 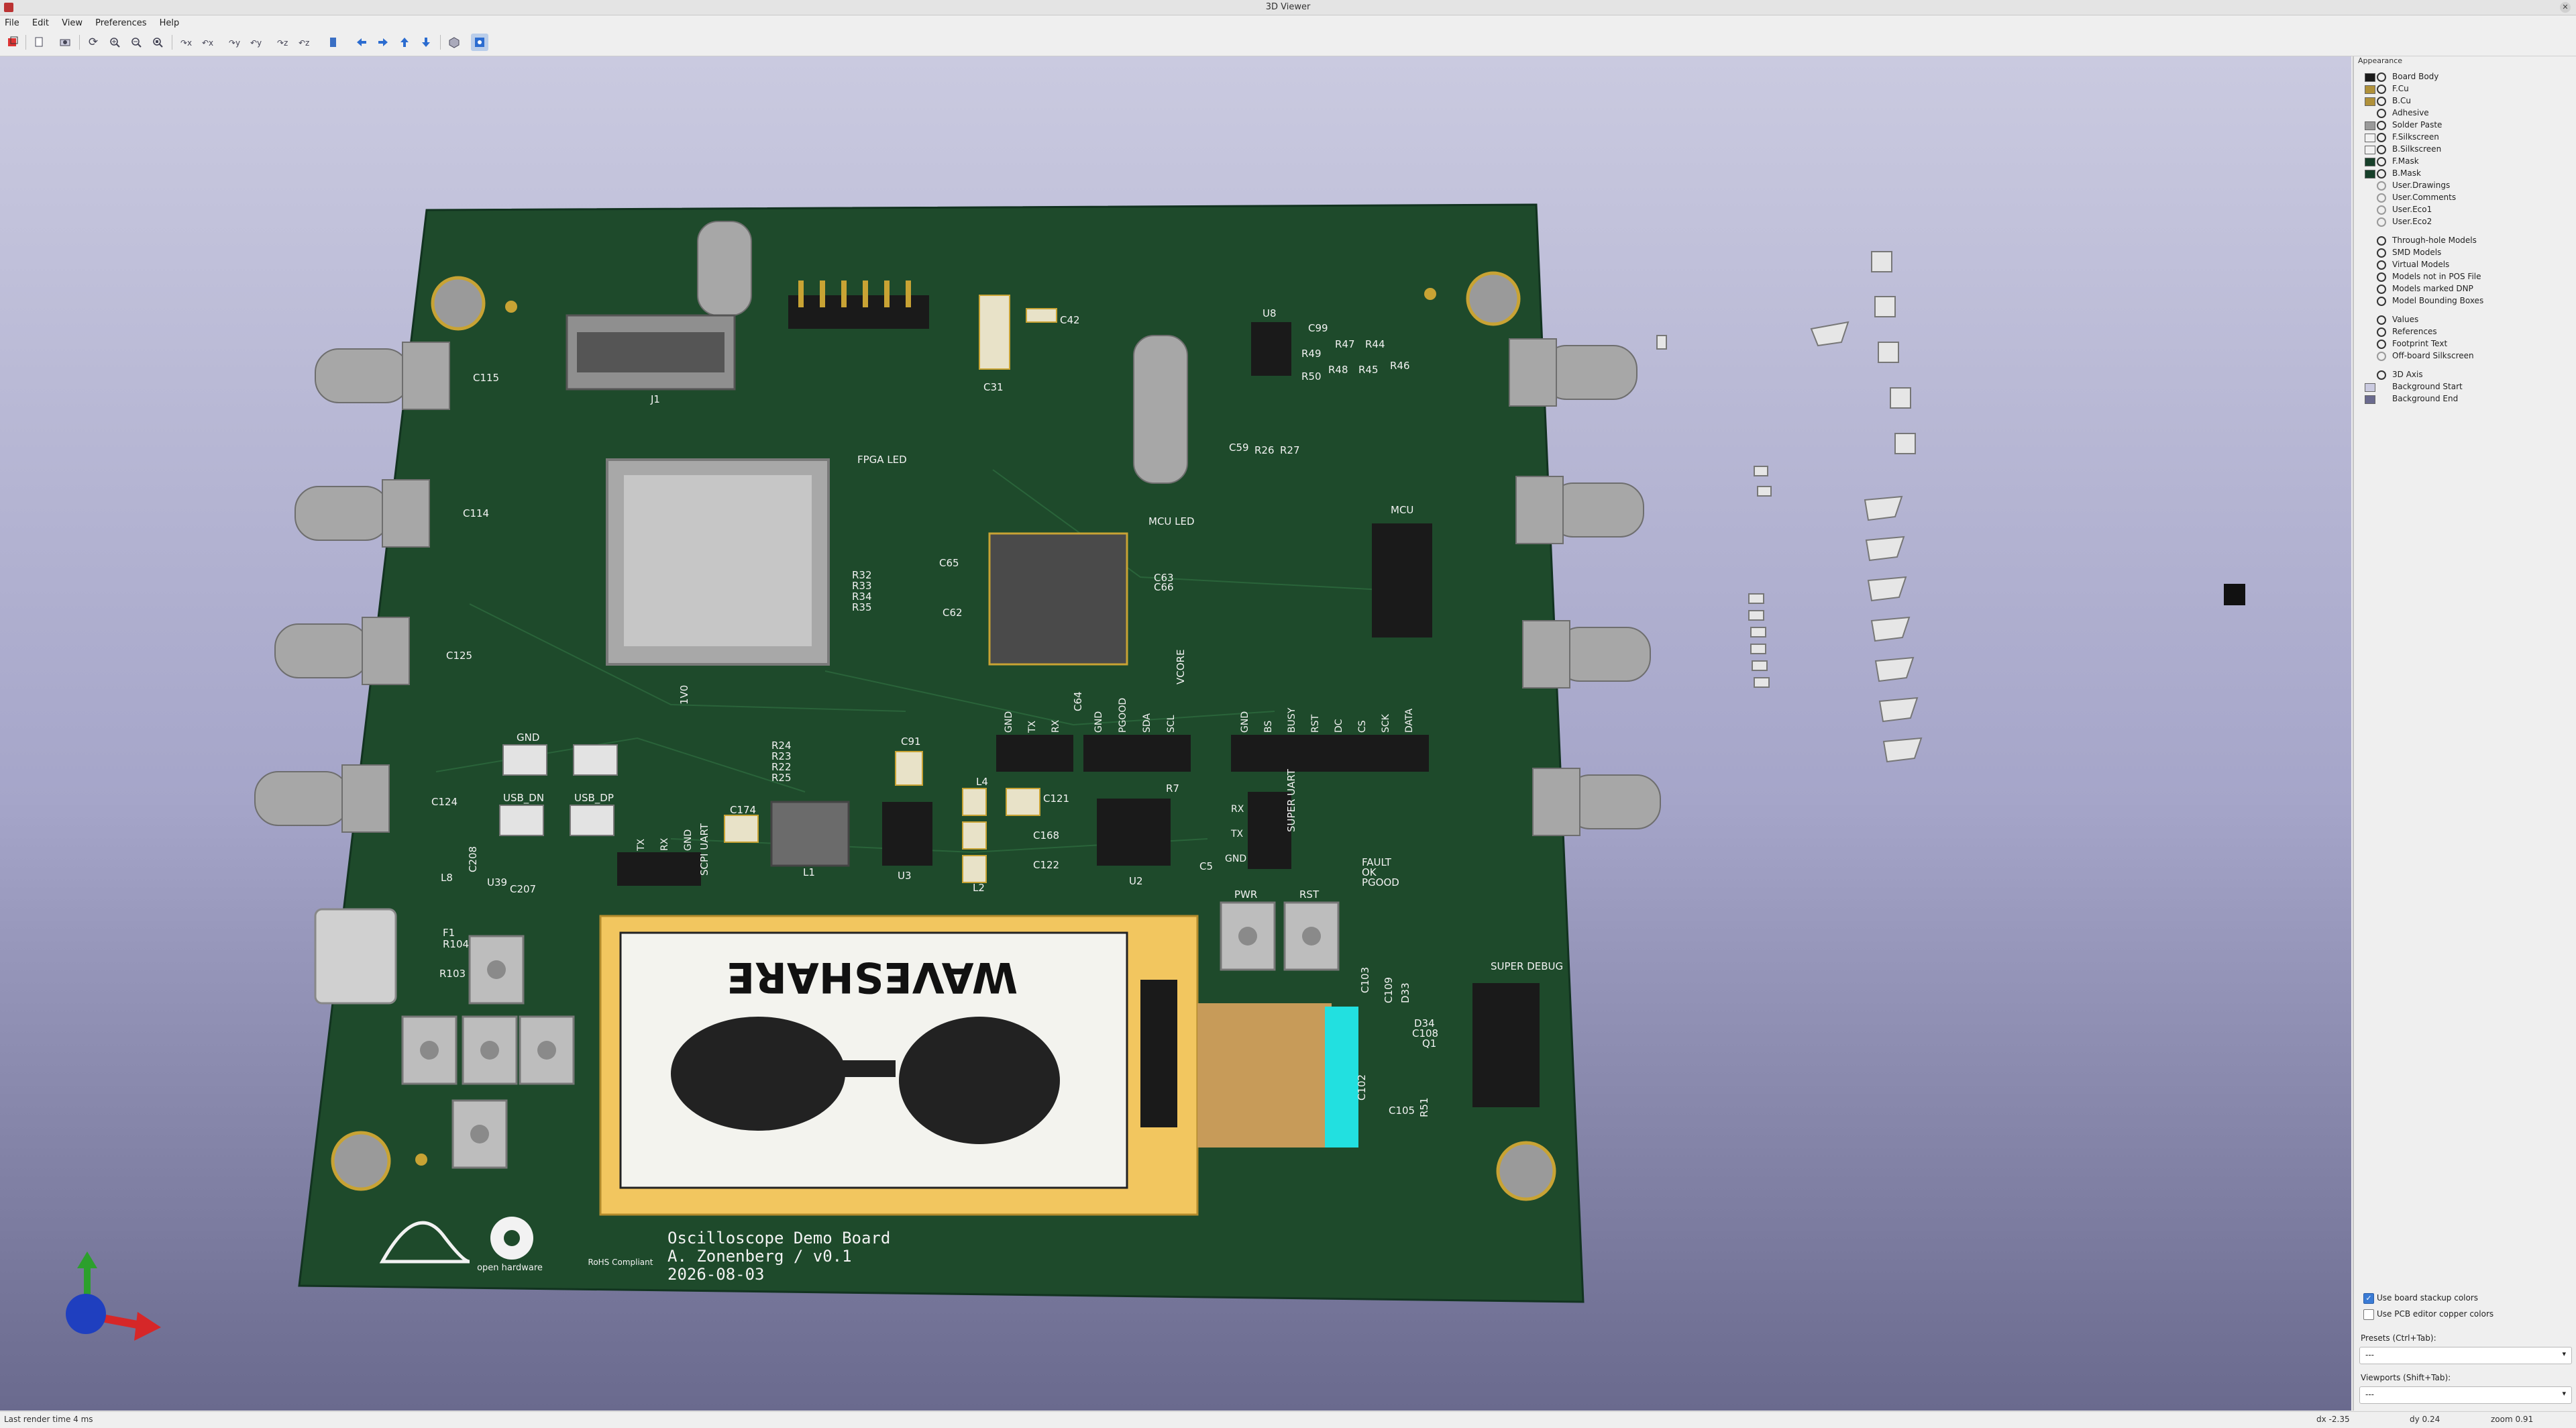 What do you see at coordinates (1058, 599) in the screenshot?
I see `mcu-chip` at bounding box center [1058, 599].